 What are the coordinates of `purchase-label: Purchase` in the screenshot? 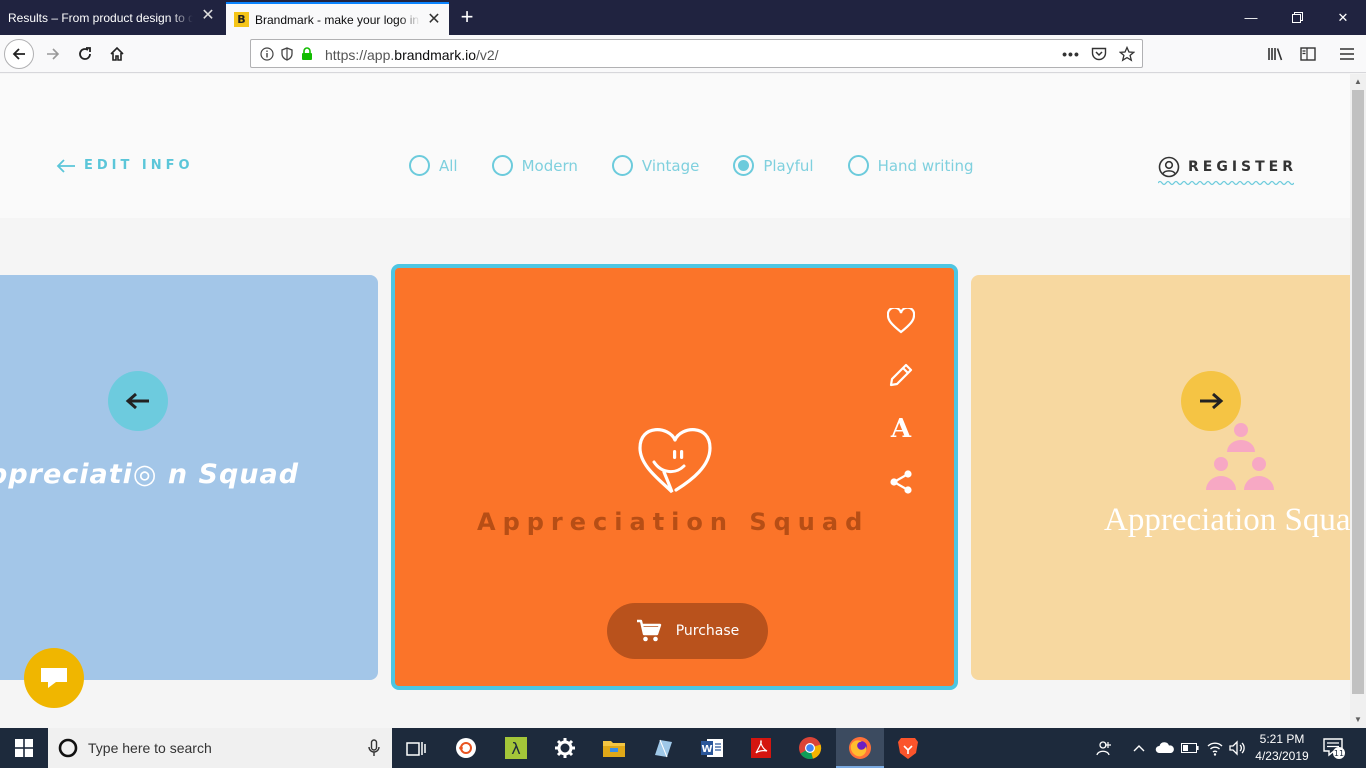 It's located at (707, 631).